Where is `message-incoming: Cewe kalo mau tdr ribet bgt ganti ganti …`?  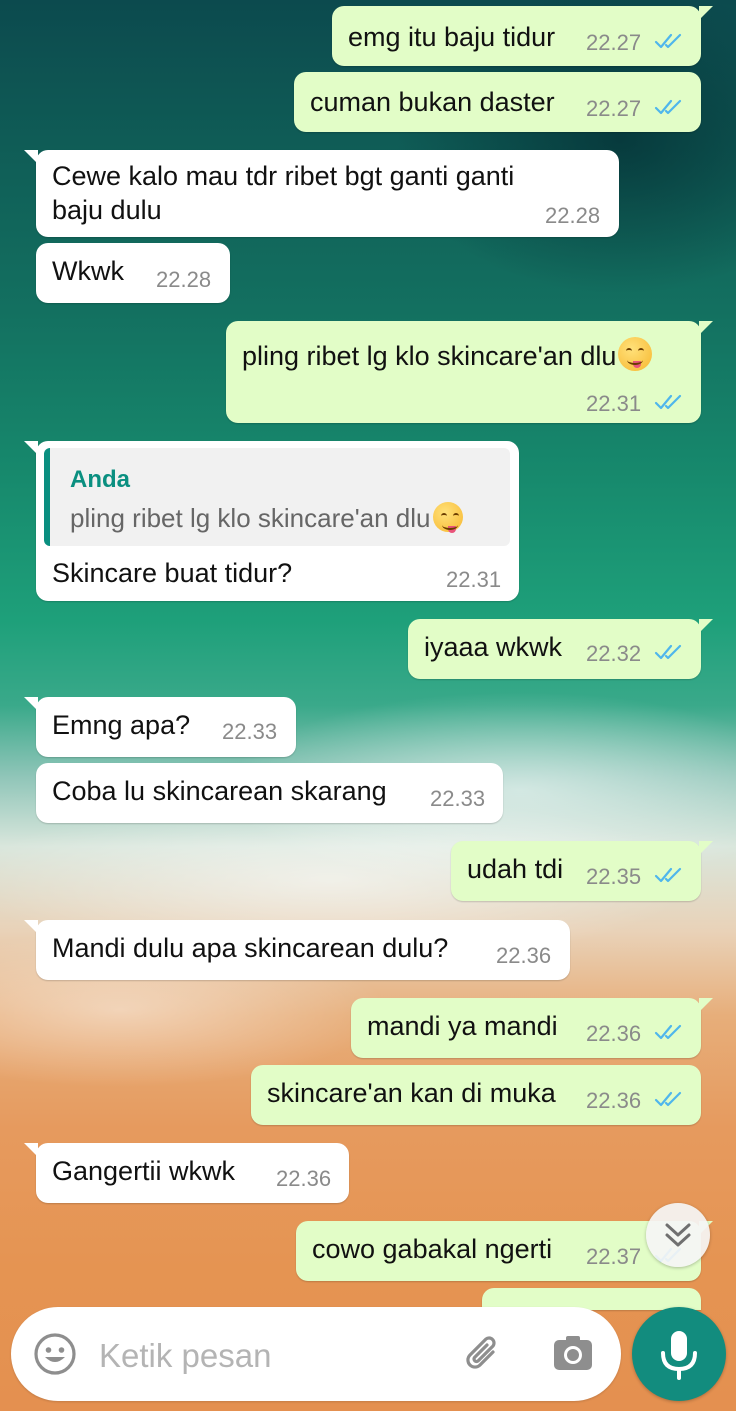
message-incoming: Cewe kalo mau tdr ribet bgt ganti ganti … is located at coordinates (321, 193).